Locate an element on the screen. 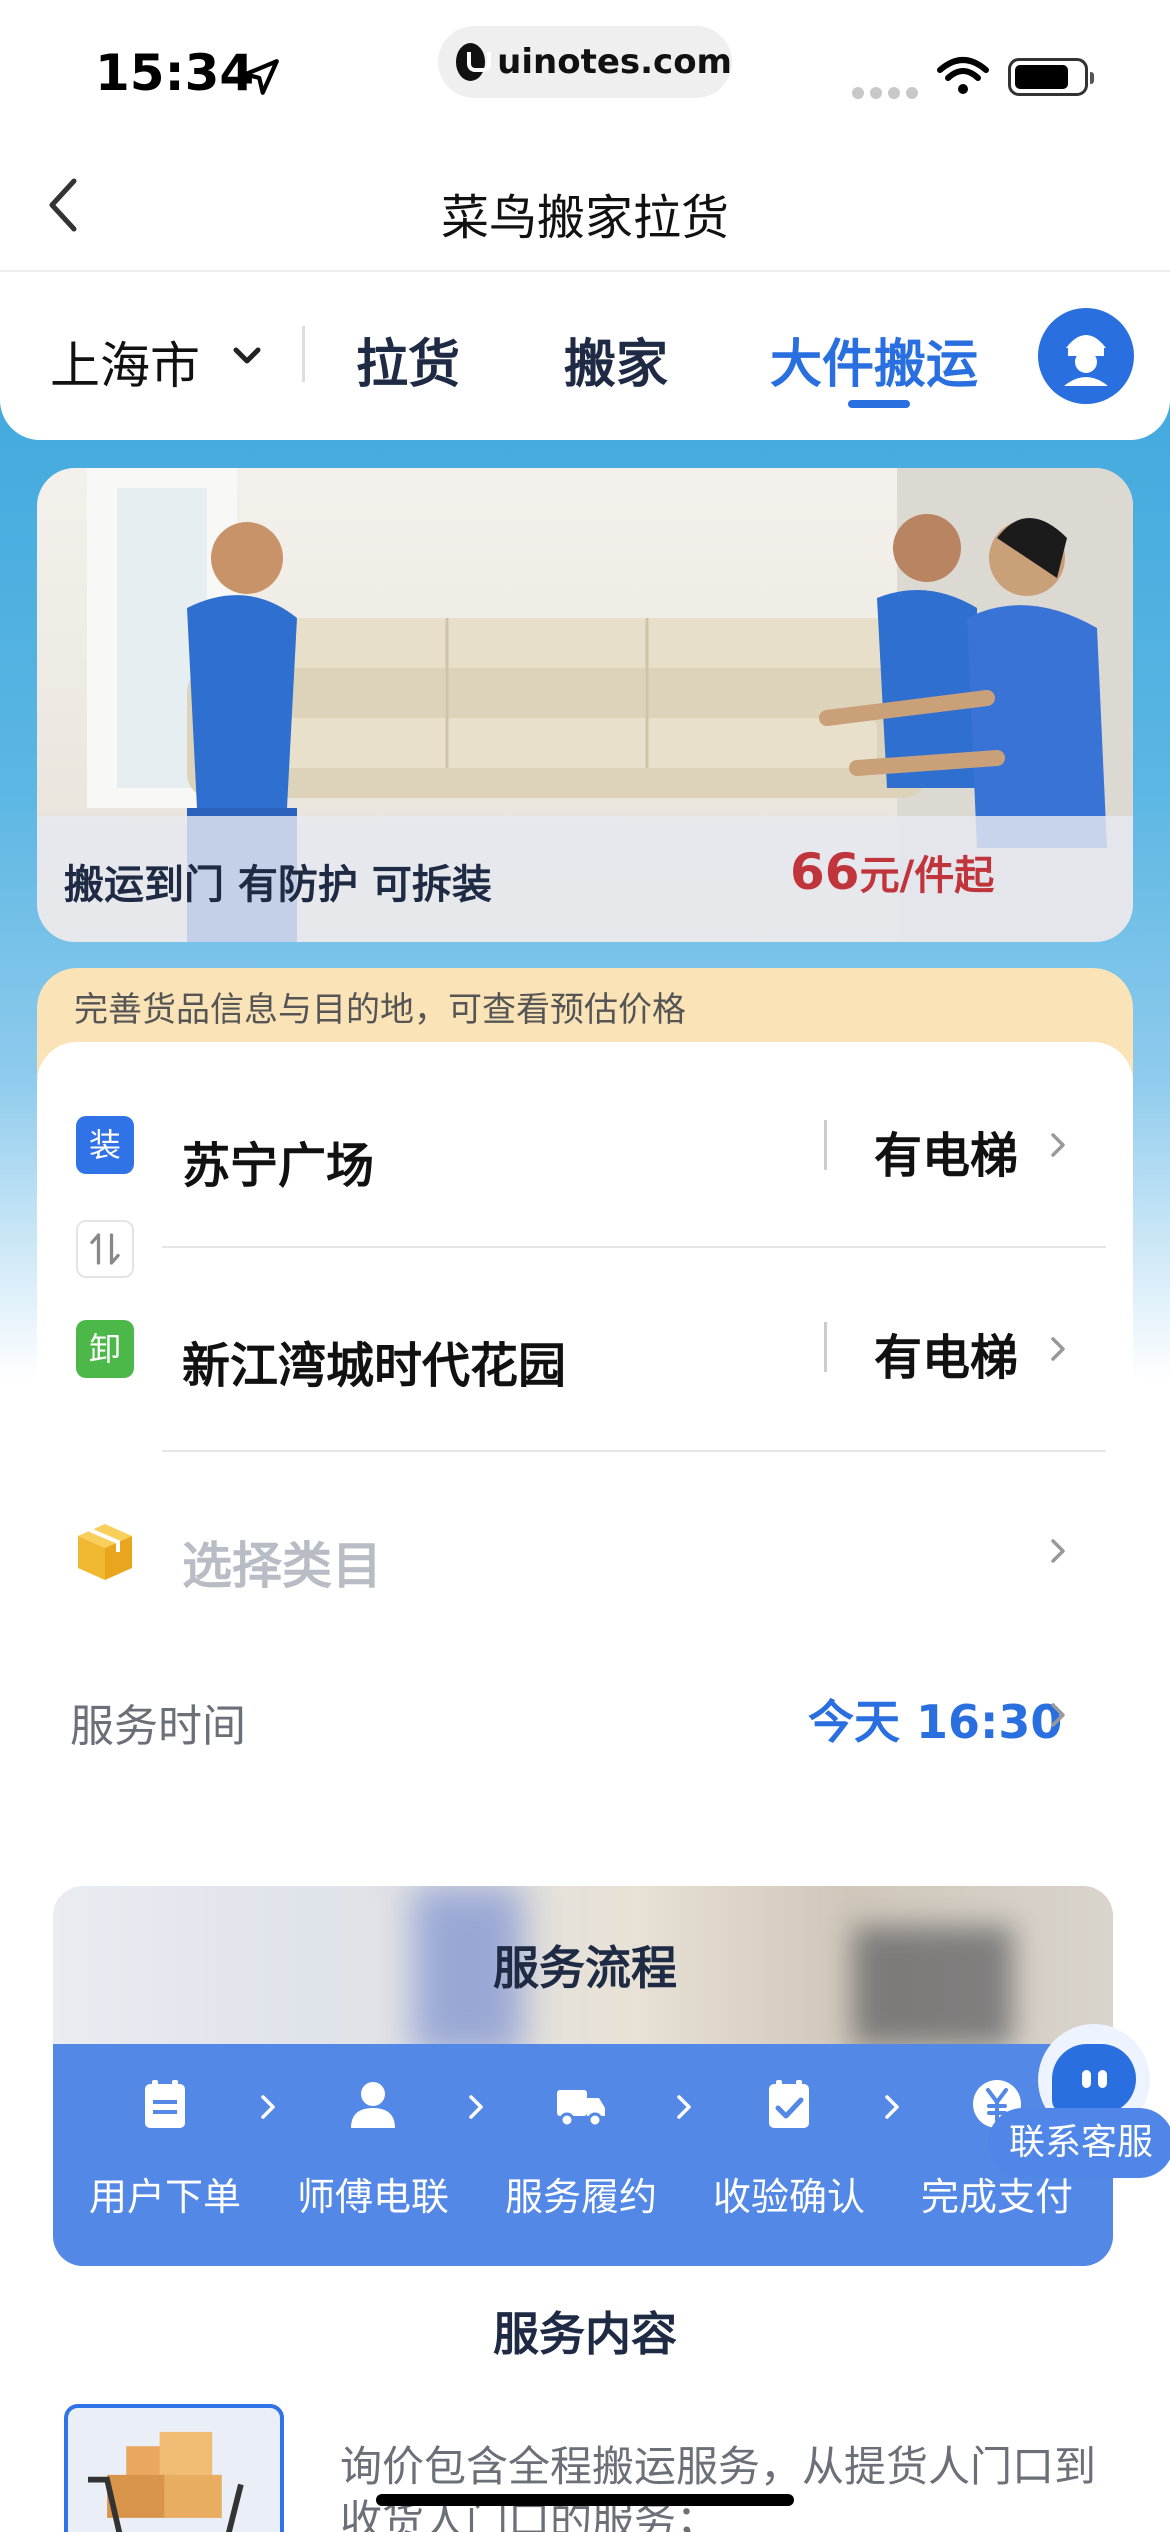  unload-tag: 卸 is located at coordinates (105, 1349).